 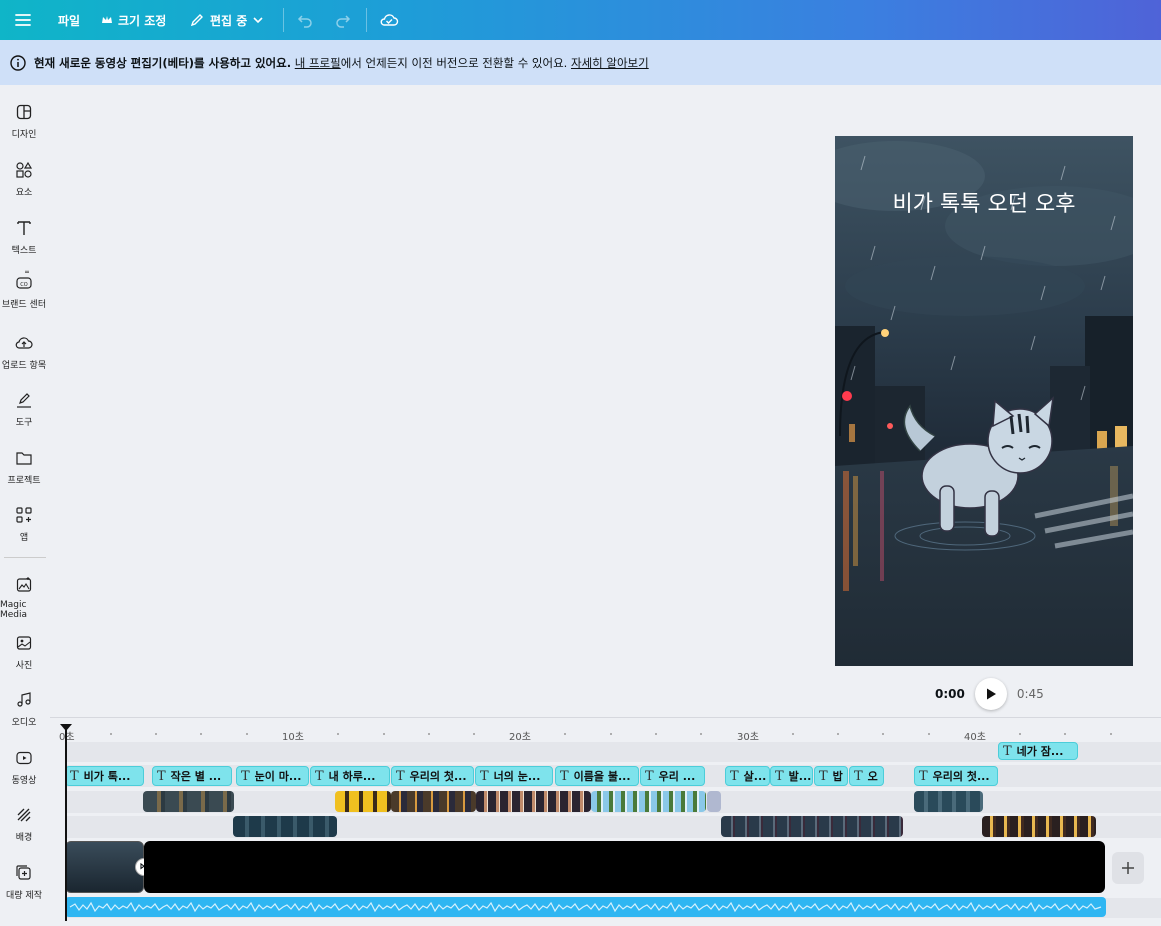 I want to click on plus-icon, so click(x=1128, y=868).